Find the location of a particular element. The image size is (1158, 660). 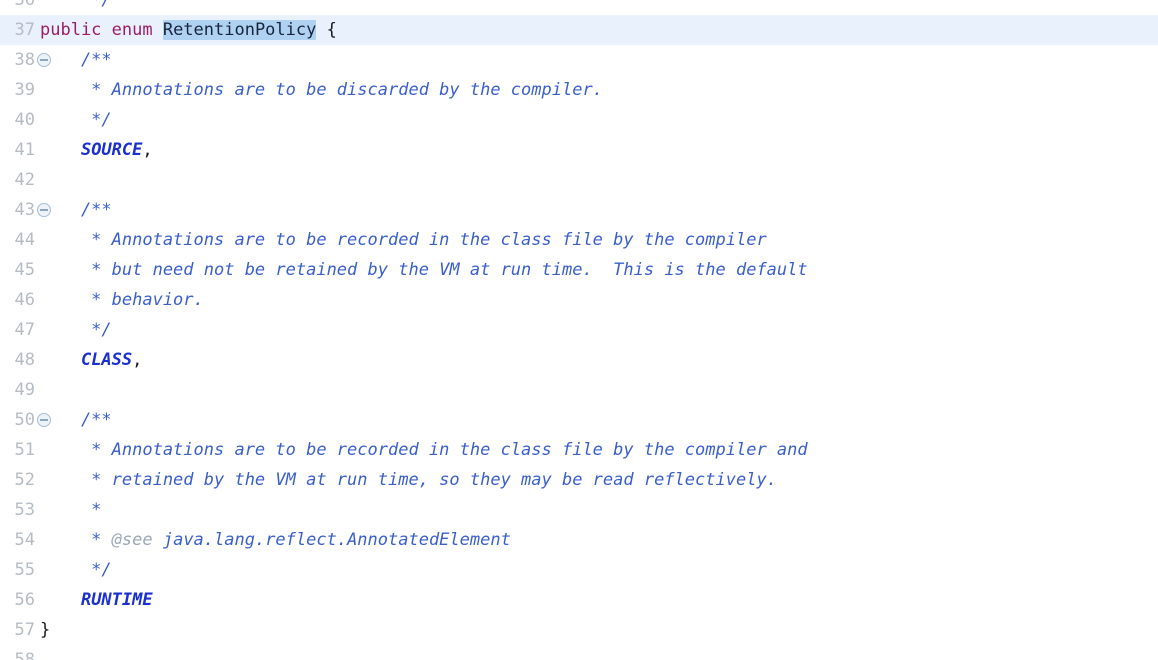

line-gutter: 56 is located at coordinates (29, 600).